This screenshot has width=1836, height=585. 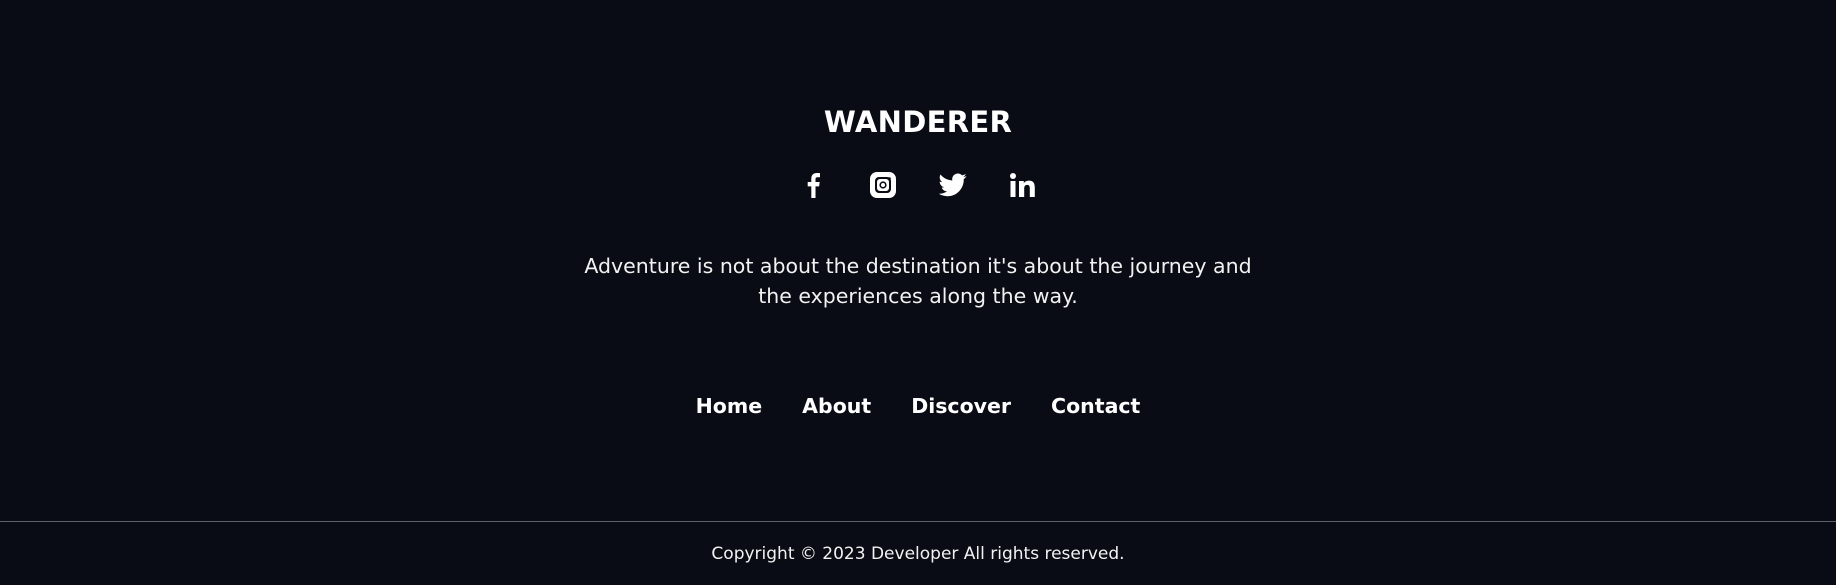 I want to click on footer-divider, so click(x=918, y=521).